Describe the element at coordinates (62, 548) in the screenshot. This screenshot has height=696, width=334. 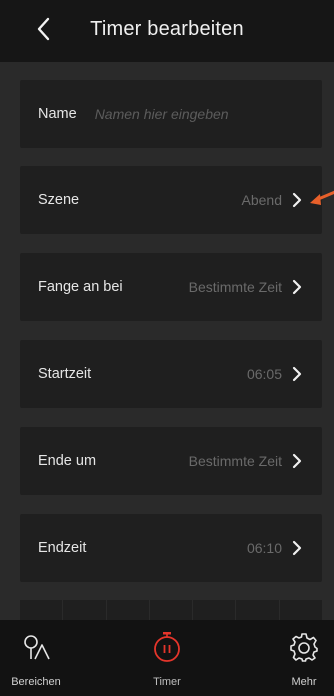
I see `end-time-label: Endzeit` at that location.